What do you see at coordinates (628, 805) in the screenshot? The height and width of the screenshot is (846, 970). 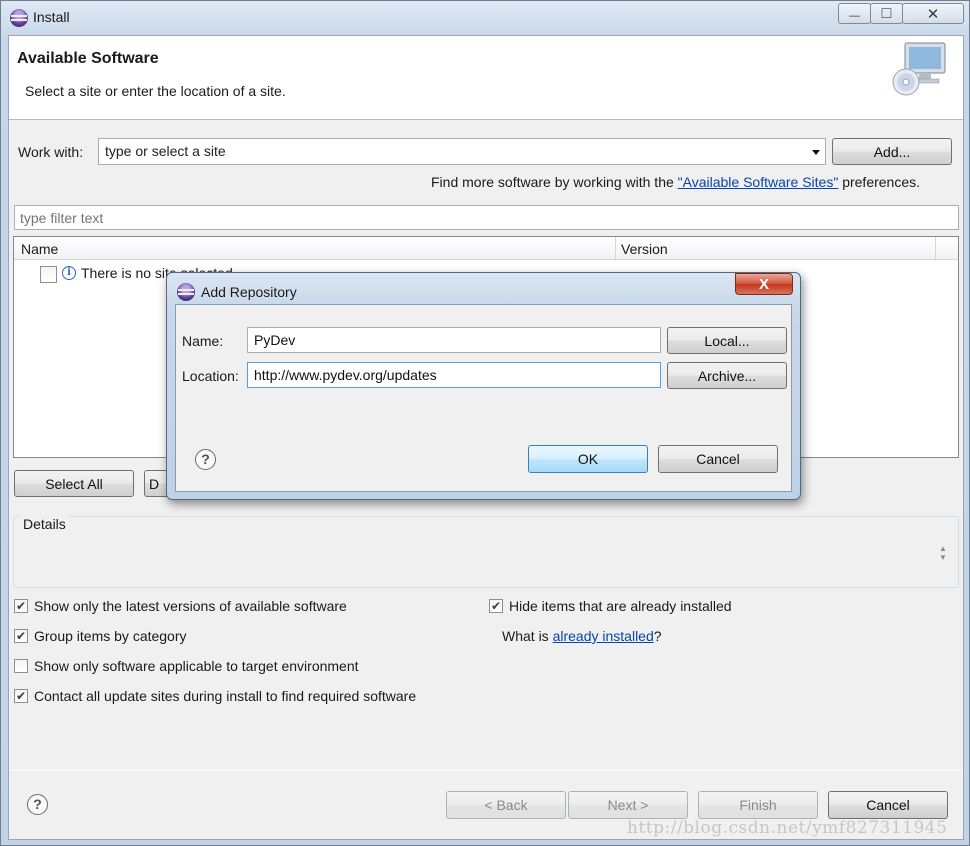 I see `next-button: Next >` at bounding box center [628, 805].